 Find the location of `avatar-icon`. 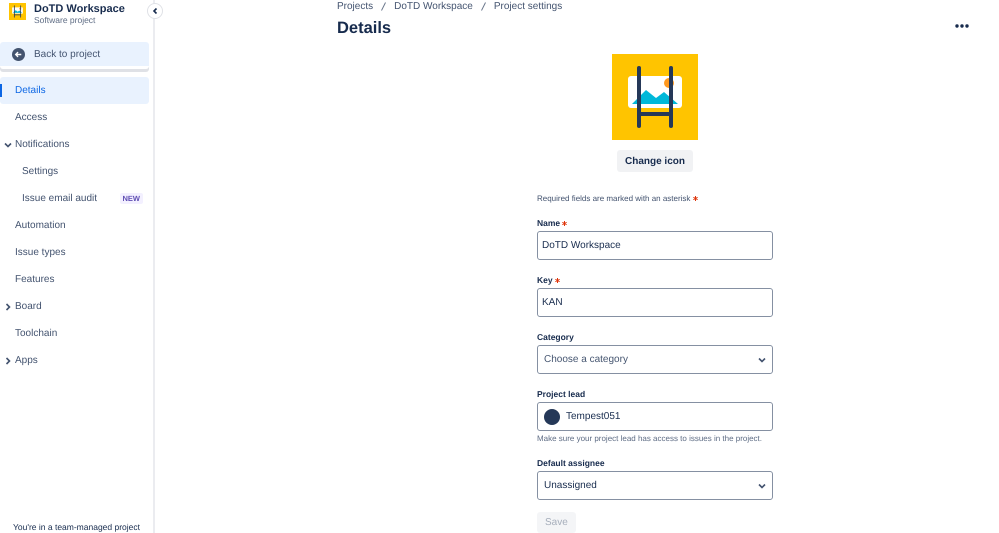

avatar-icon is located at coordinates (552, 416).